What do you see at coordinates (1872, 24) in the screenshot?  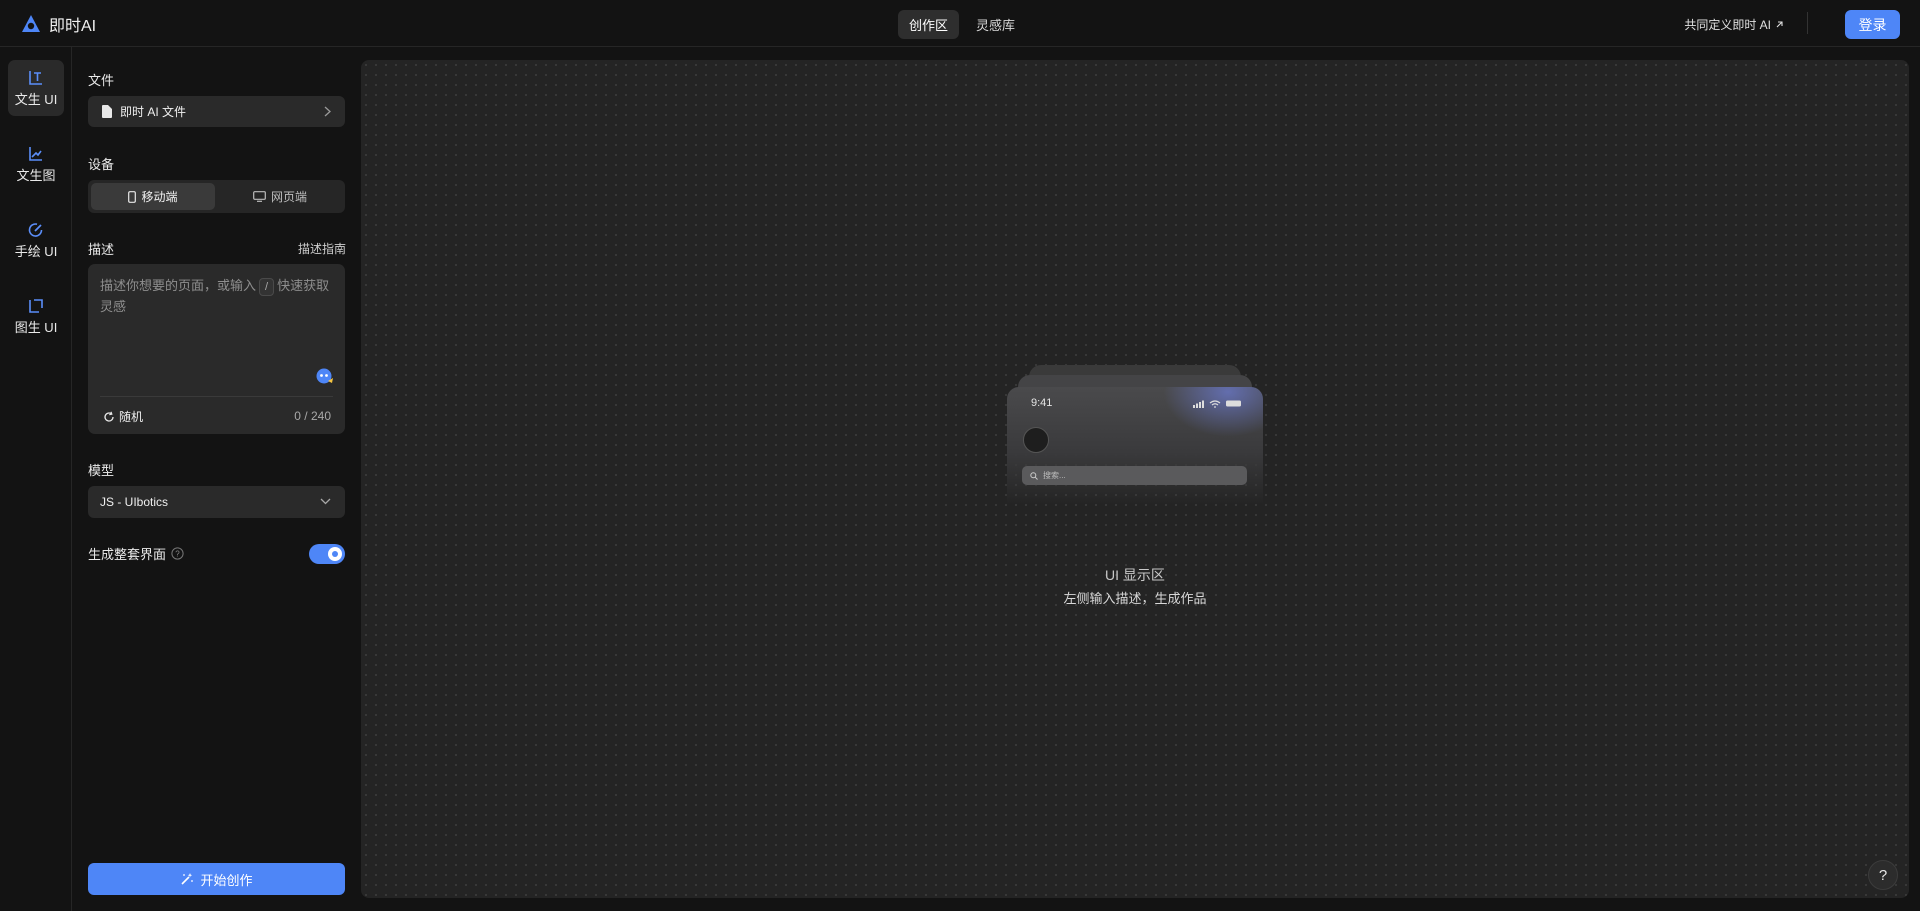 I see `login-button: 登录` at bounding box center [1872, 24].